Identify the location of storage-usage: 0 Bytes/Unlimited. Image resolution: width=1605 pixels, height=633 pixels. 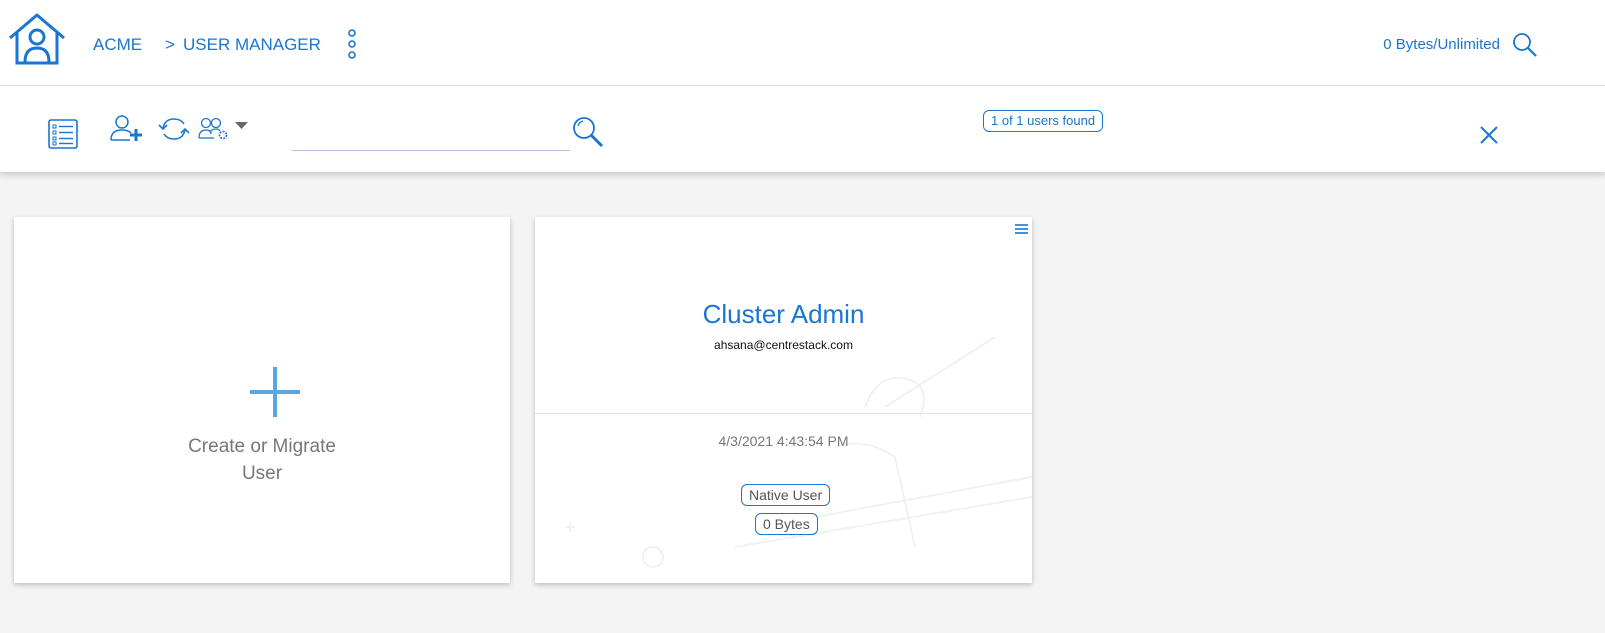
(1441, 44).